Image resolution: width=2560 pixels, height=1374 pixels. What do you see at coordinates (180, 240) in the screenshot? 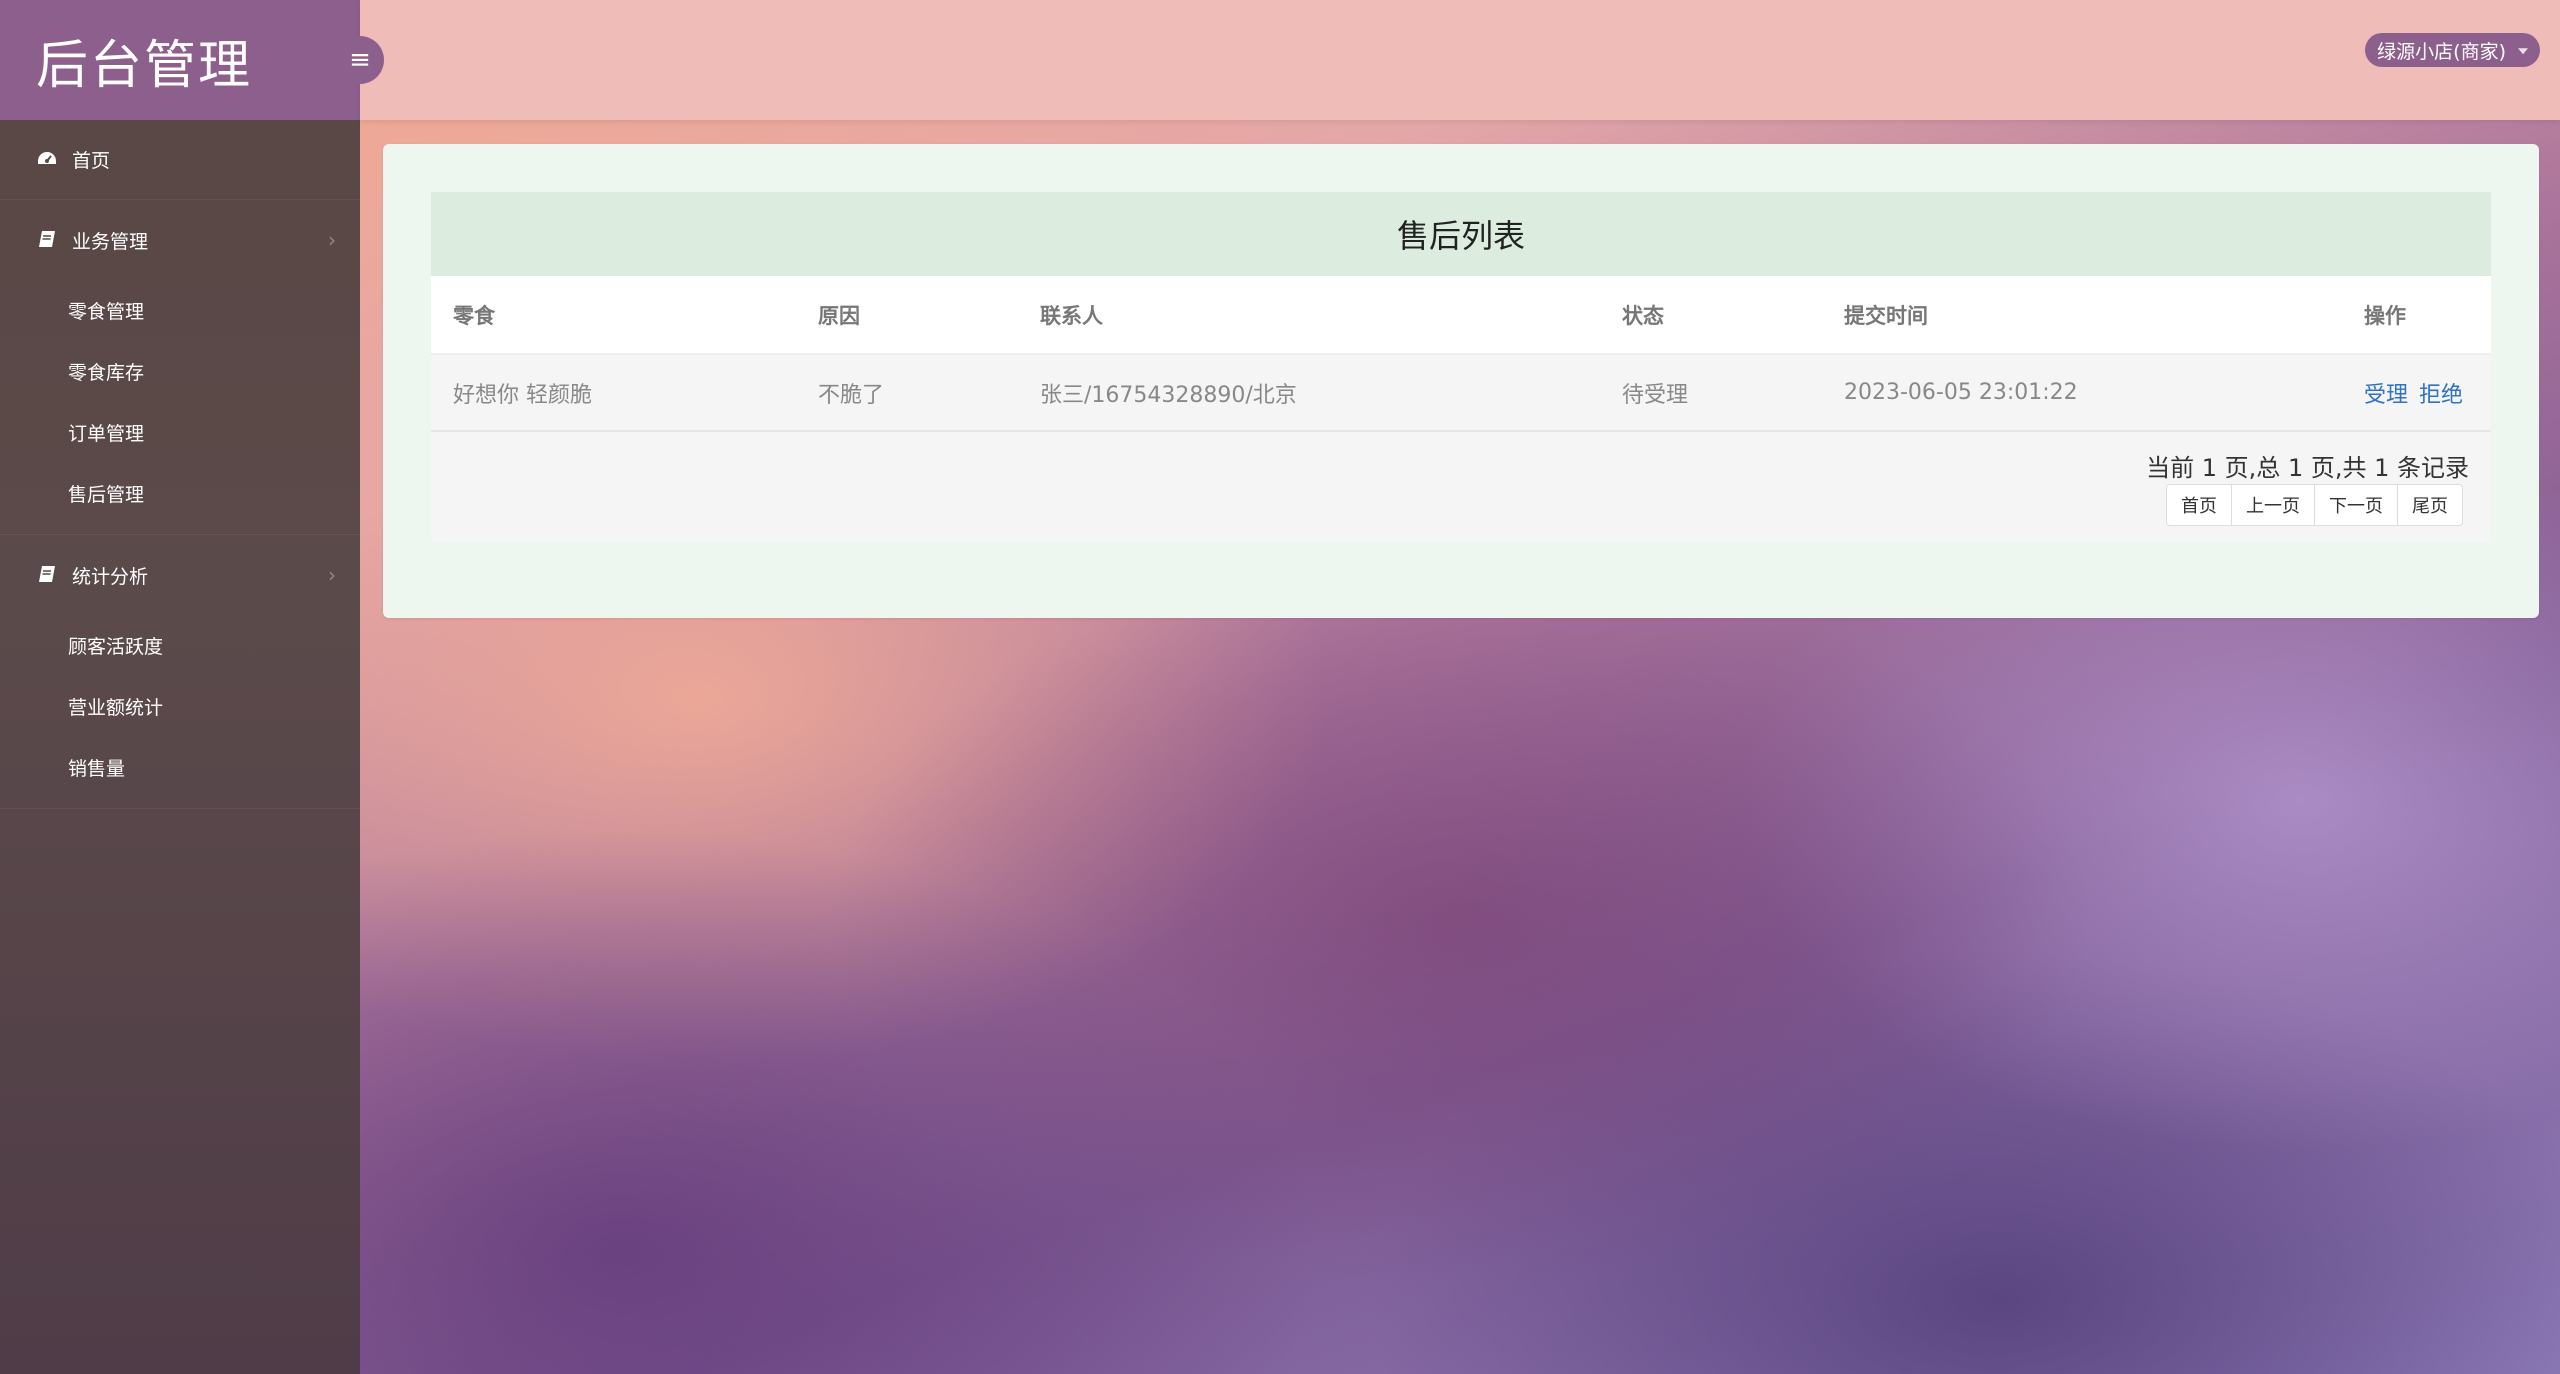
I see `sidebar-group-business: 业务管理 ›` at bounding box center [180, 240].